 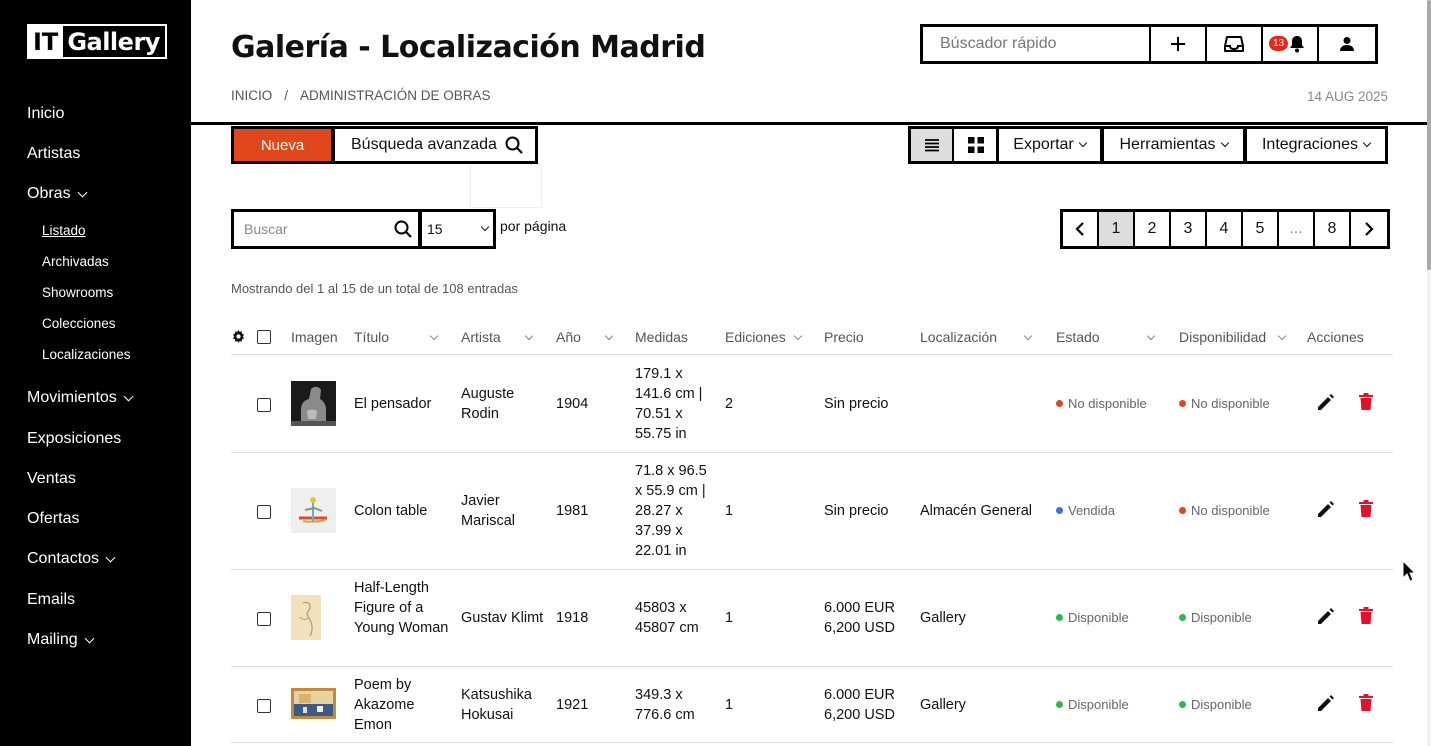 What do you see at coordinates (859, 705) in the screenshot?
I see `cell-price: 6.000 EUR 6,200 USD` at bounding box center [859, 705].